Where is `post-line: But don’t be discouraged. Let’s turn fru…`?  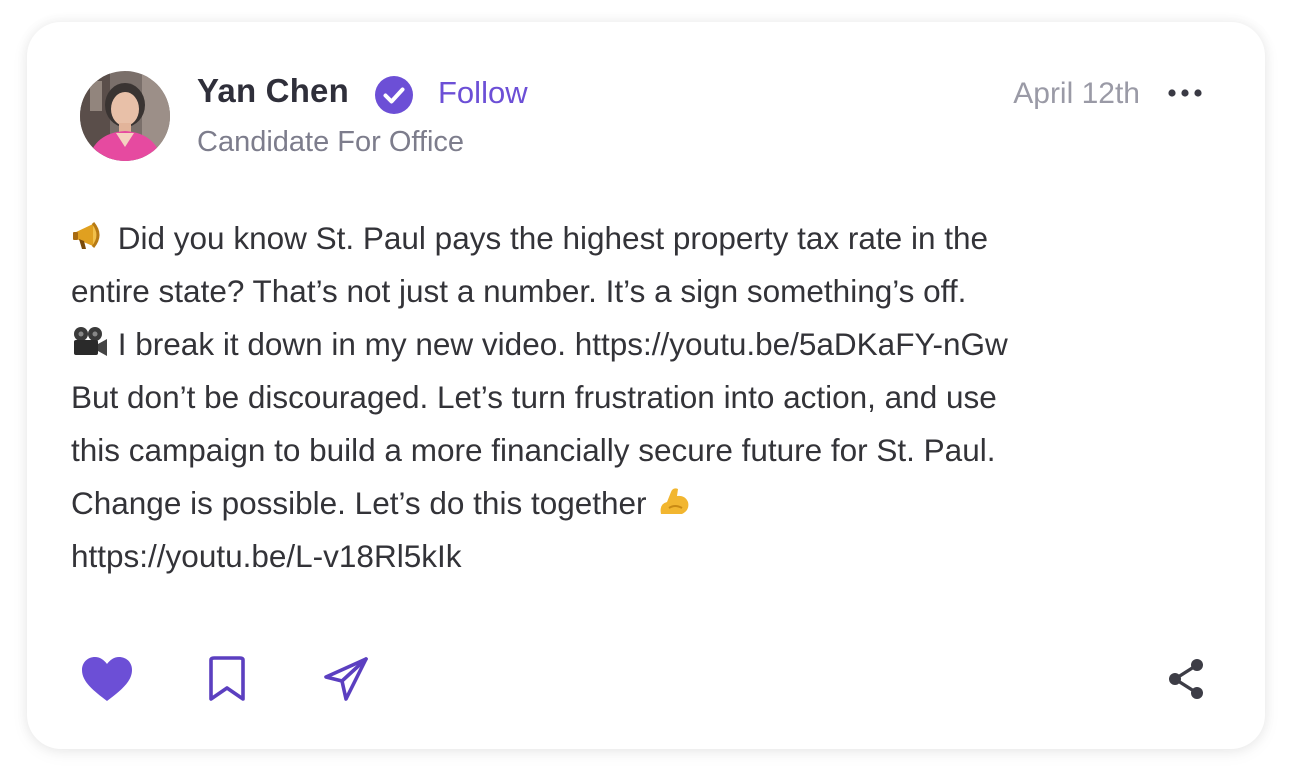 post-line: But don’t be discouraged. Let’s turn fru… is located at coordinates (646, 397).